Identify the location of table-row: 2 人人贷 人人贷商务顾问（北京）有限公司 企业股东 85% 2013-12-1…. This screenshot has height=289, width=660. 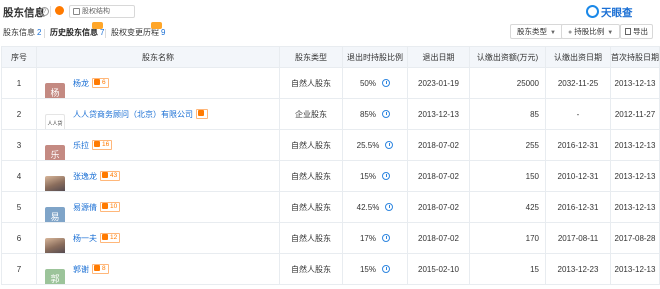
(330, 114).